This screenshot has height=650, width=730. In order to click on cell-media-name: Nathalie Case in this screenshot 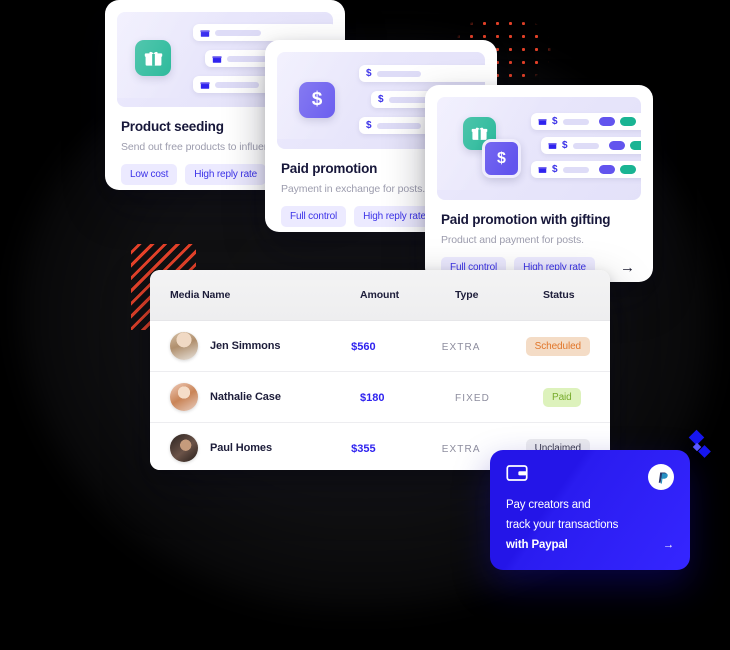, I will do `click(265, 397)`.